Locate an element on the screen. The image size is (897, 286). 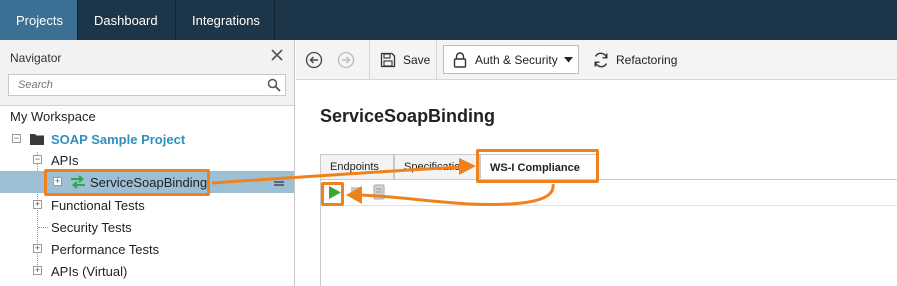
soap-binding-icon is located at coordinates (78, 182).